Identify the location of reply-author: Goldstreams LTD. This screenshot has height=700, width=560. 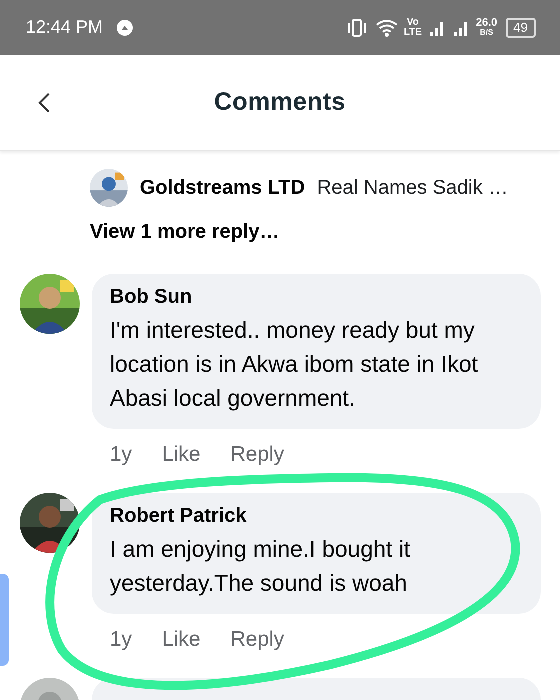
(223, 188).